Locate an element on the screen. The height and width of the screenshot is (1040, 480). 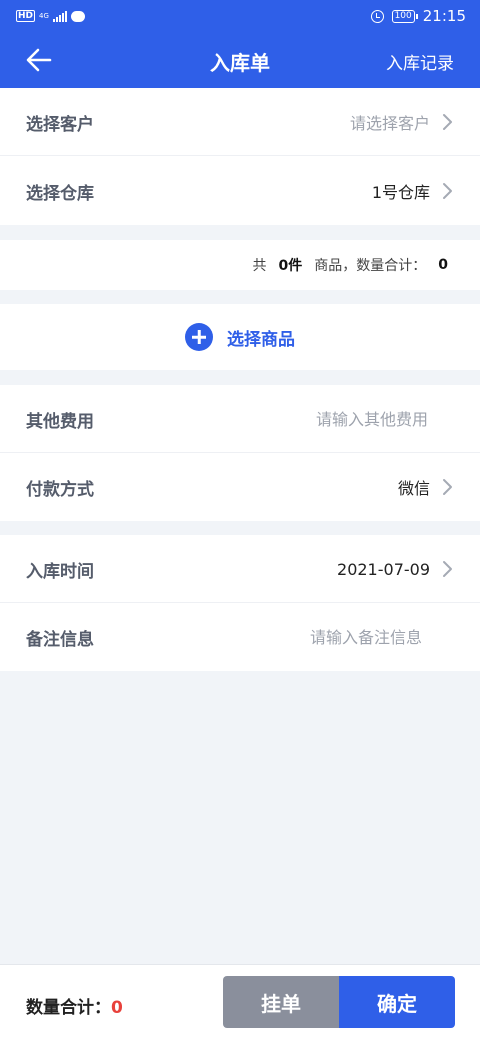
remark-row: 备注信息 is located at coordinates (240, 637).